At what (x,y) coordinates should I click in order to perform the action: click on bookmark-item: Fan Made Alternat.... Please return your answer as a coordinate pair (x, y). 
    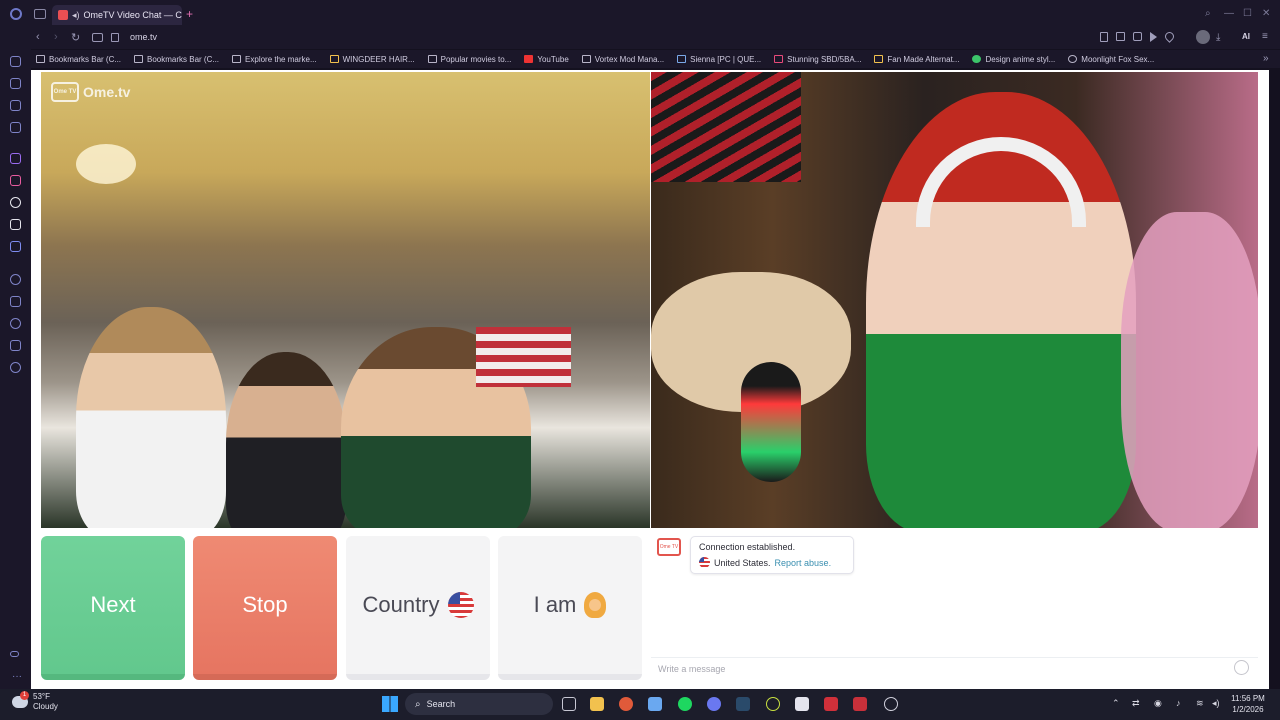
    Looking at the image, I should click on (916, 59).